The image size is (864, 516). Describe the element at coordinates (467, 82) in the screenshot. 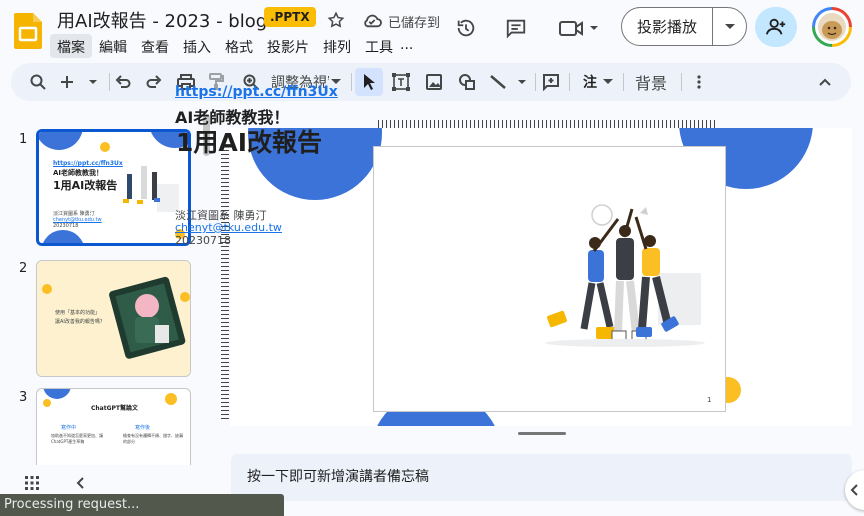

I see `shape-icon` at that location.